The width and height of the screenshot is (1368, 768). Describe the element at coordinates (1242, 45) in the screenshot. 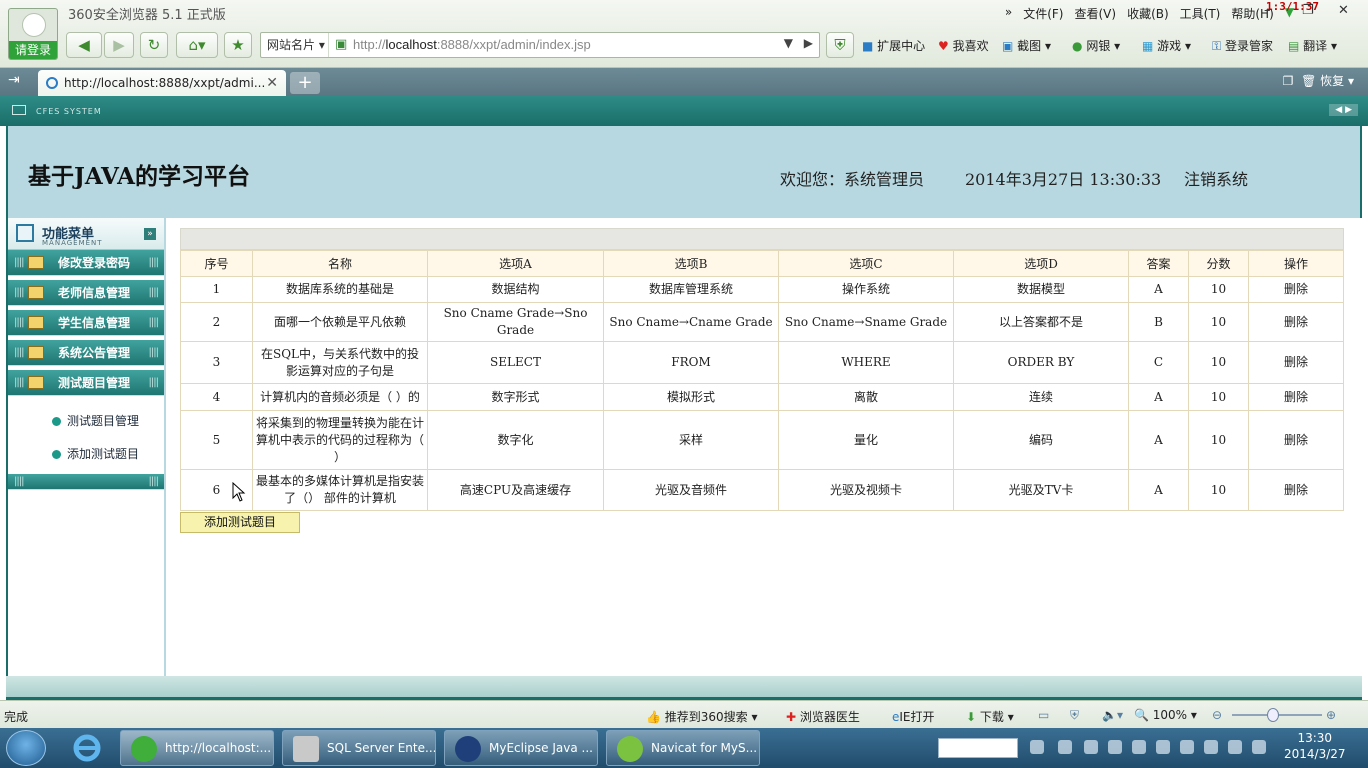

I see `login-manager: ⚿ 登录管家` at that location.